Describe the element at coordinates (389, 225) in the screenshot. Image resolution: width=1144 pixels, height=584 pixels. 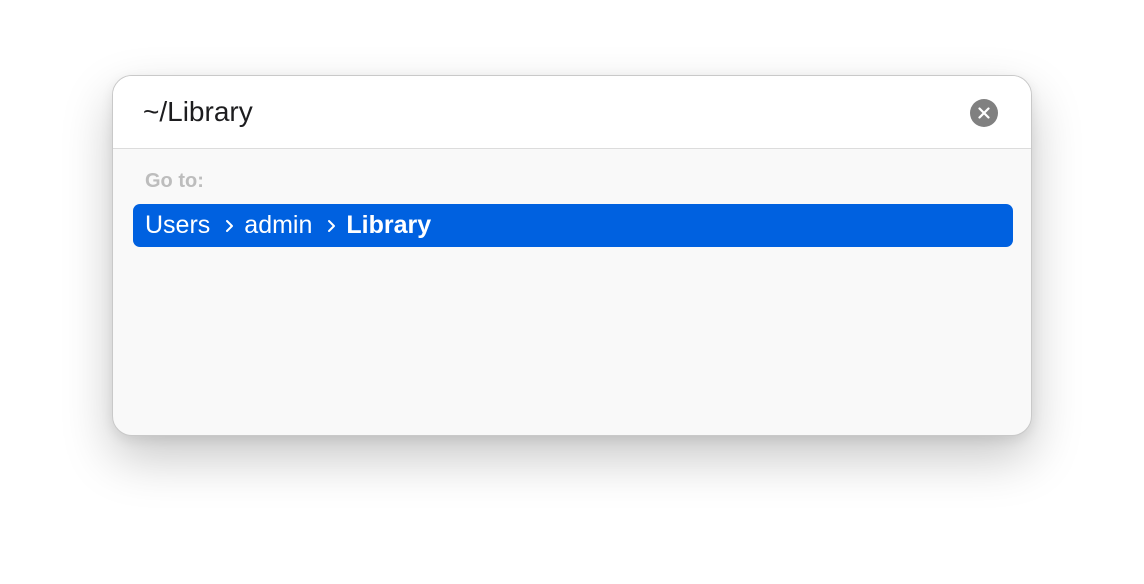
I see `breadcrumb-library: Library` at that location.